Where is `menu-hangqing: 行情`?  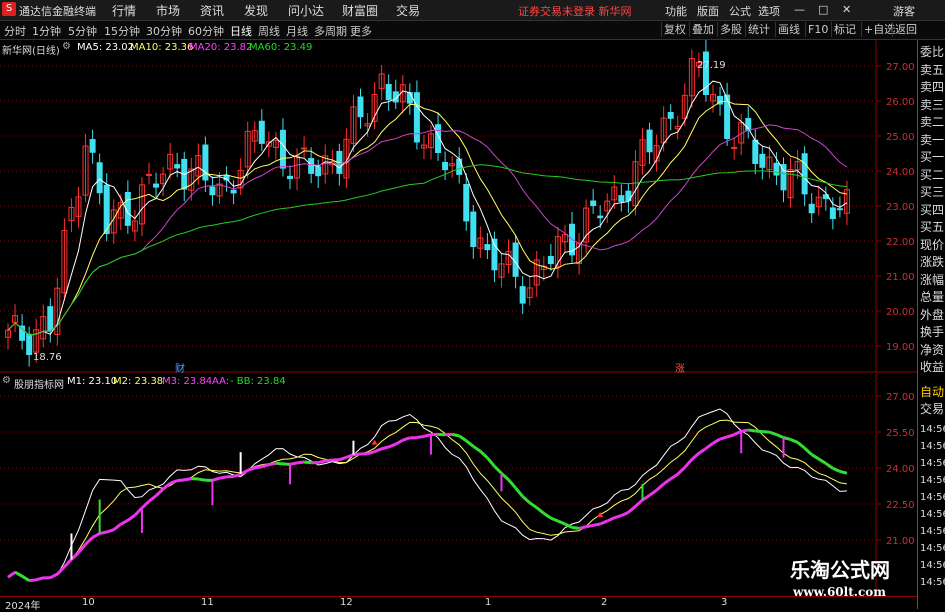
menu-hangqing: 行情 is located at coordinates (124, 10).